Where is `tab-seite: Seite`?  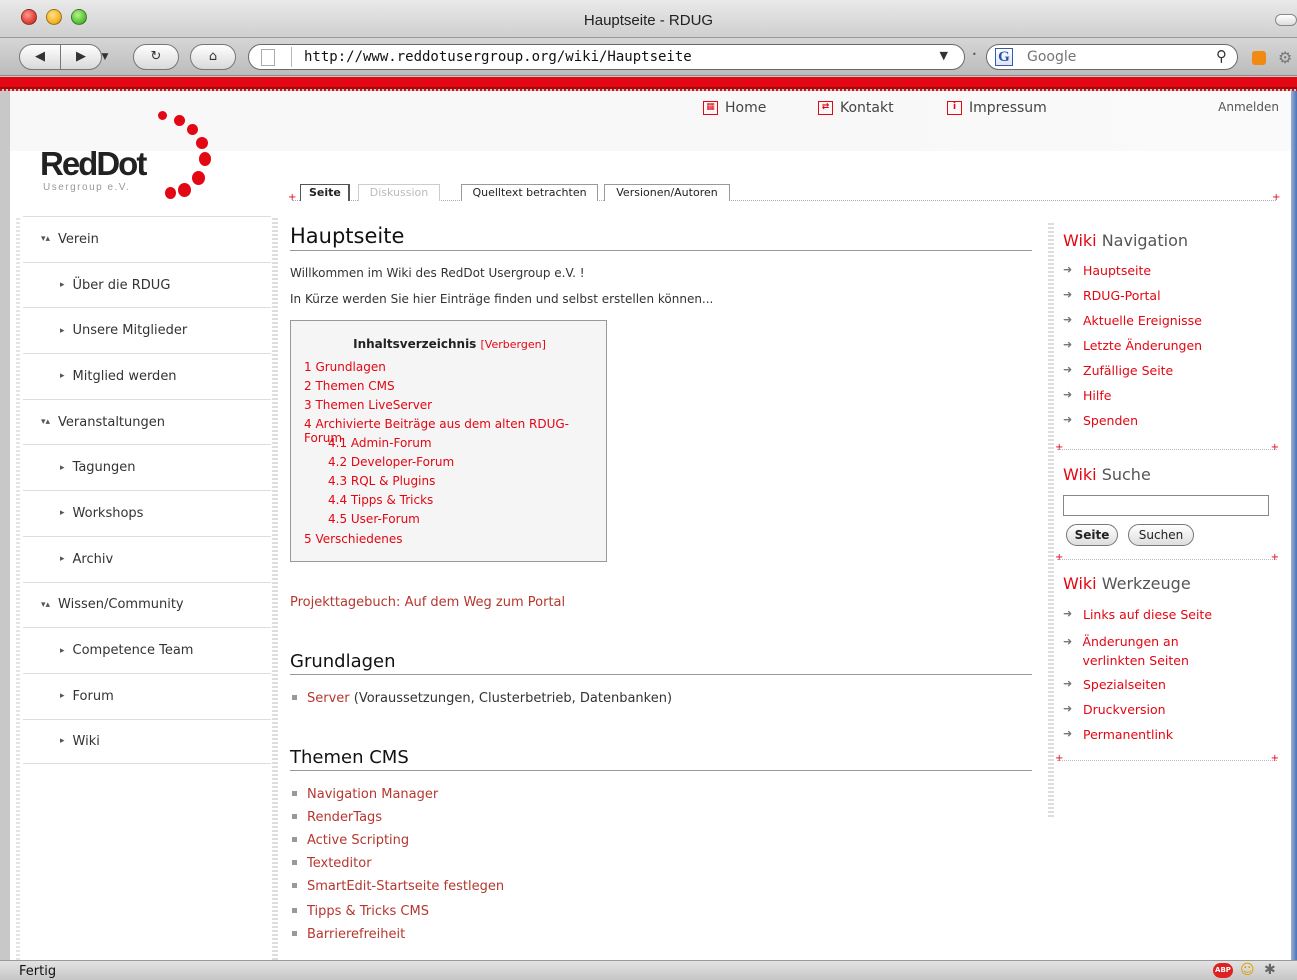 tab-seite: Seite is located at coordinates (325, 192).